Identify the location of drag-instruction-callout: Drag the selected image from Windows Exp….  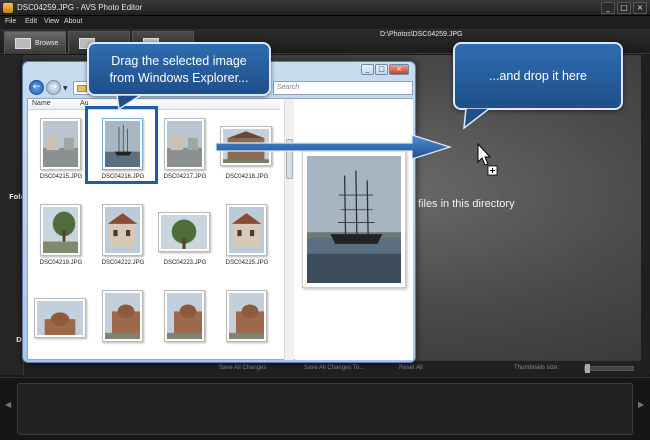
(179, 69).